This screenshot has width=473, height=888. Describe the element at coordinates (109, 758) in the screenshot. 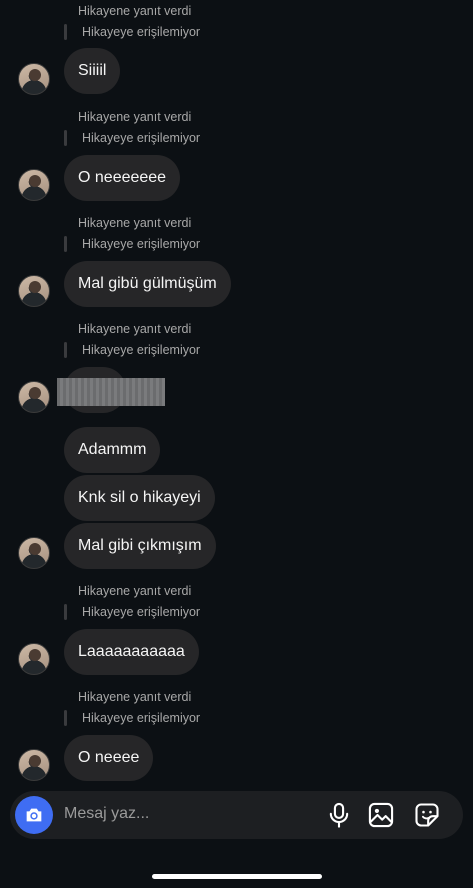

I see `message-bubble: O neeee` at that location.